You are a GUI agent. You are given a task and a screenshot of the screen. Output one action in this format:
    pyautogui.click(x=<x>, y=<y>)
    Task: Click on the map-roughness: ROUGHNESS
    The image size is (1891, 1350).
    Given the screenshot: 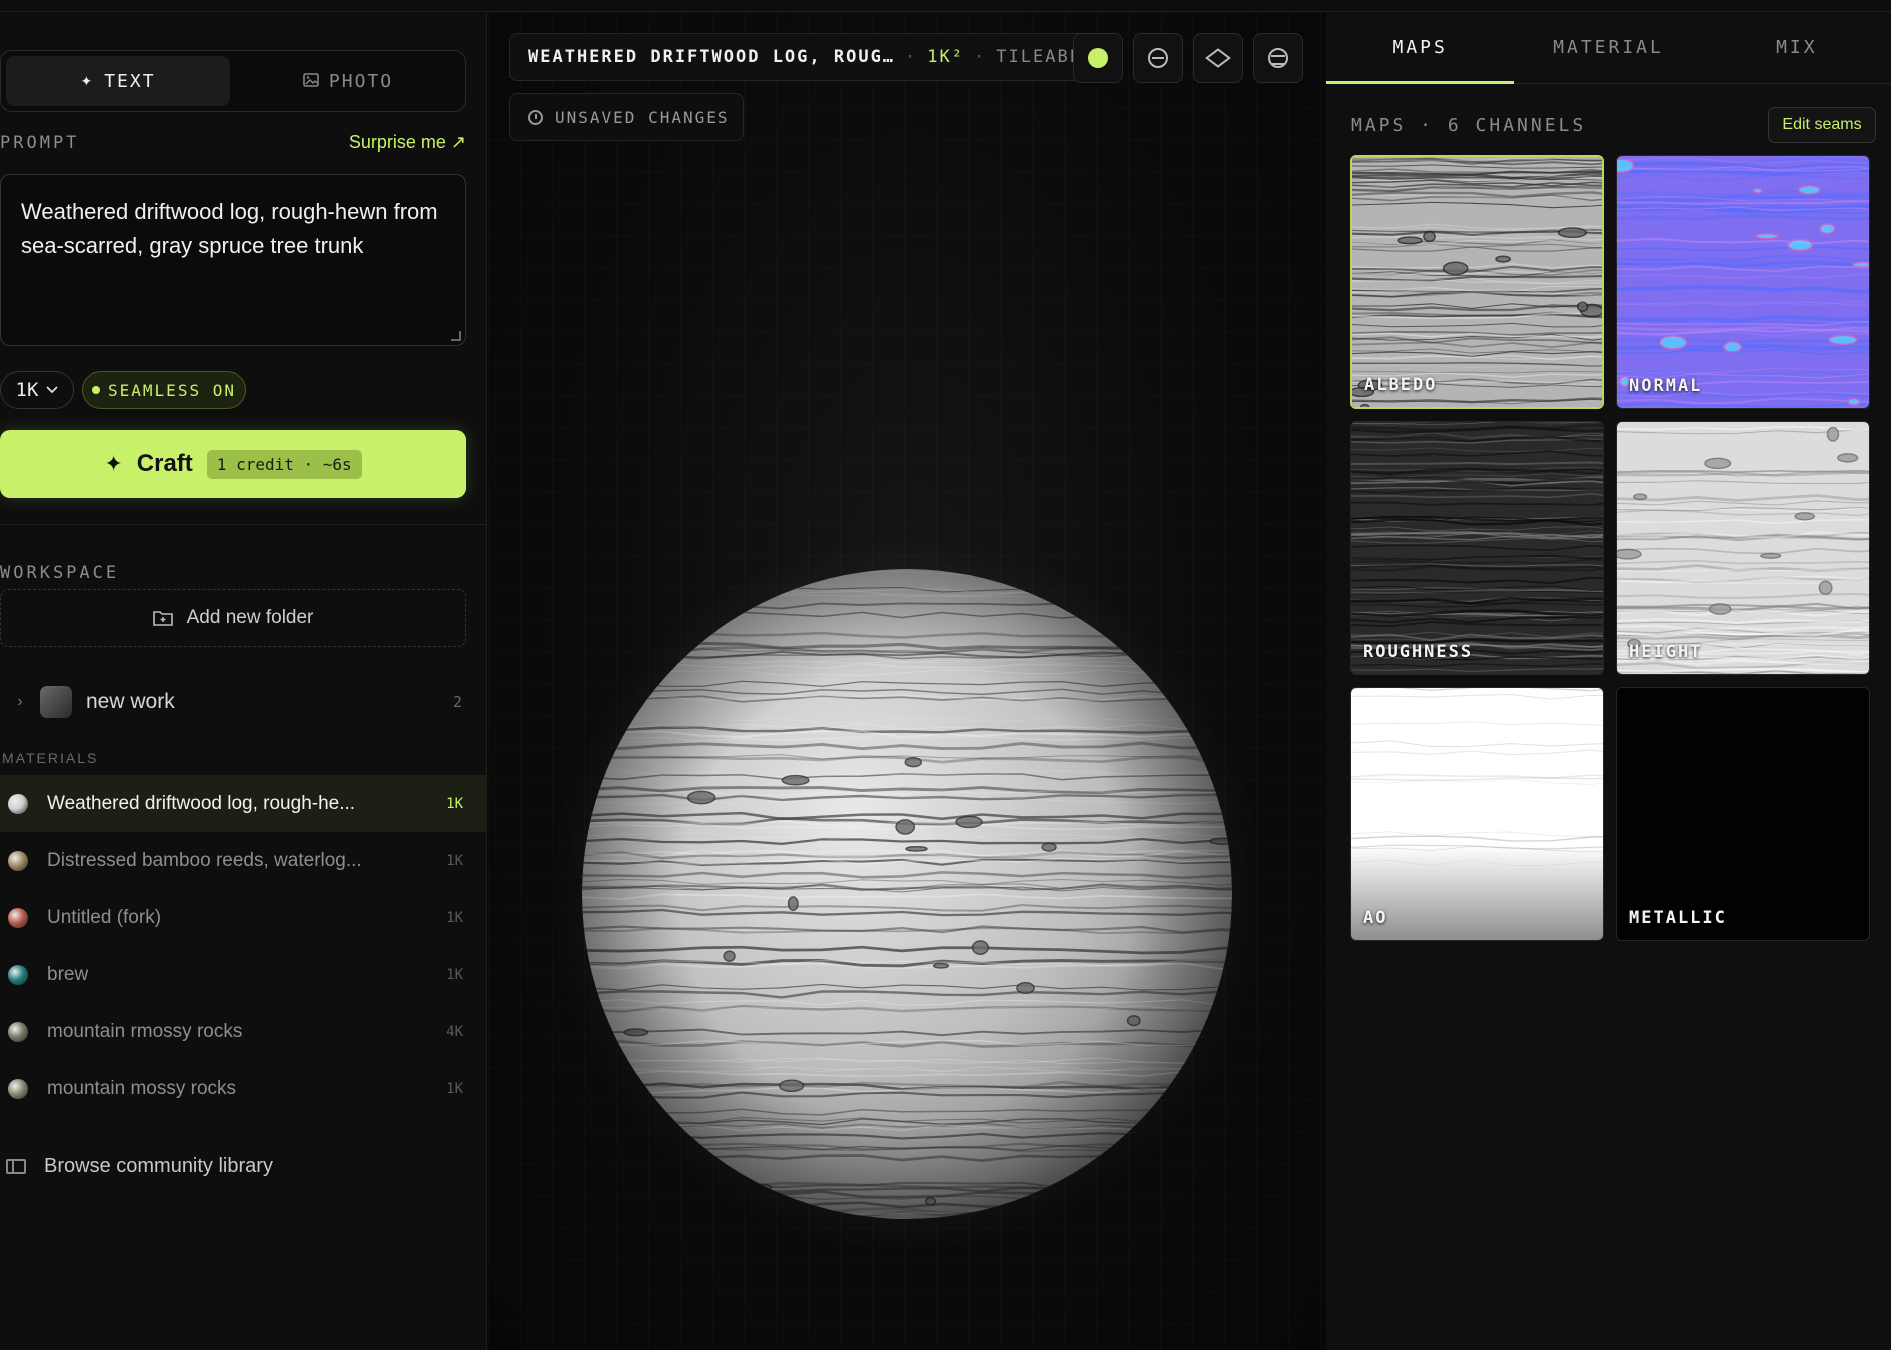 What is the action you would take?
    pyautogui.click(x=1477, y=548)
    